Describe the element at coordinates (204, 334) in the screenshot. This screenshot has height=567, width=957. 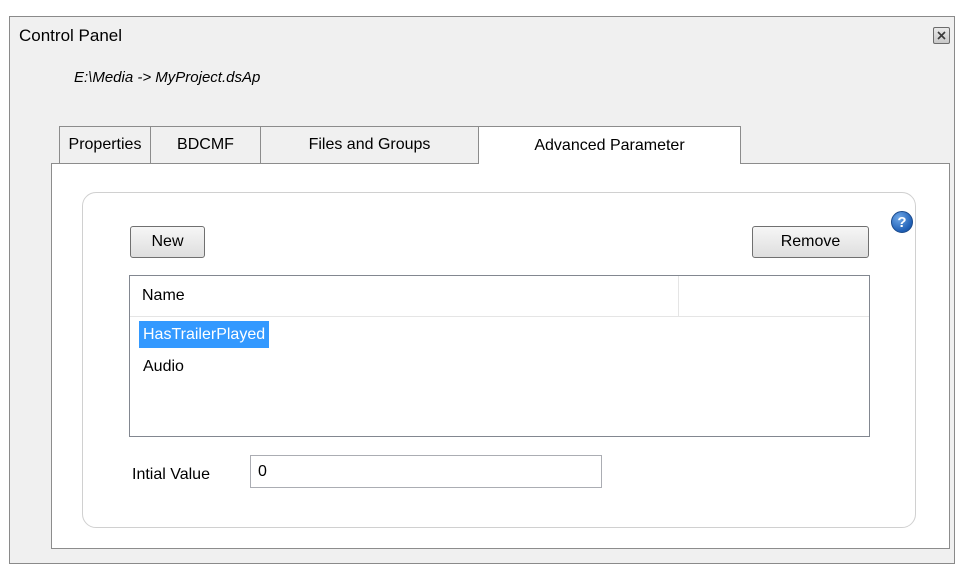
I see `list-item-hastrailerplayed: HasTrailerPlayed` at that location.